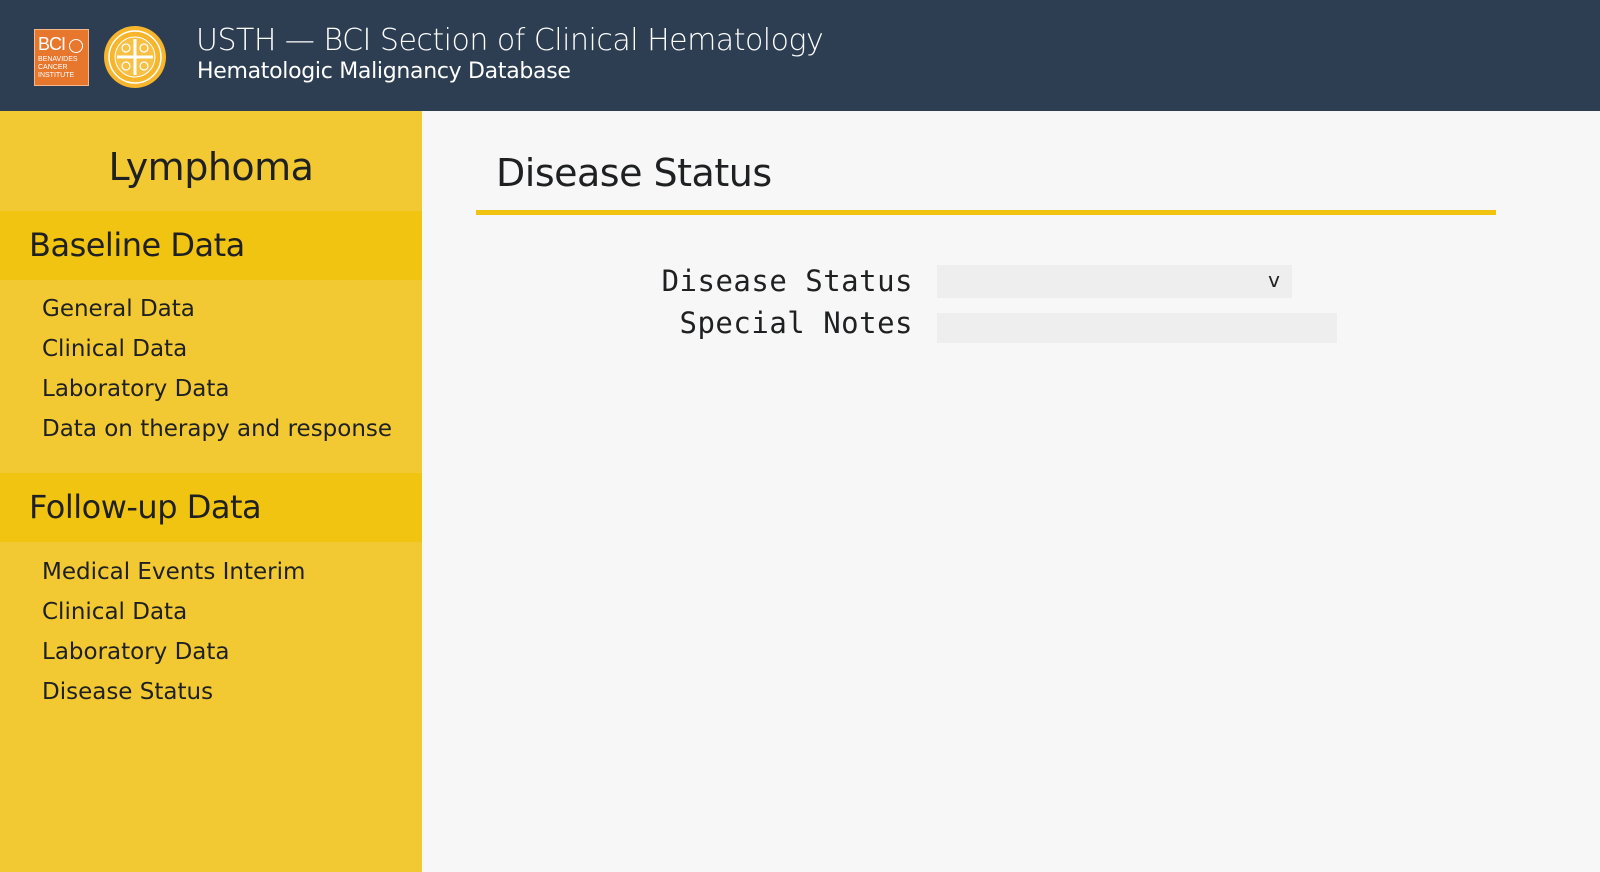 This screenshot has height=872, width=1600. I want to click on sidebar-item-baseline-clinical-data: Clinical Data, so click(114, 349).